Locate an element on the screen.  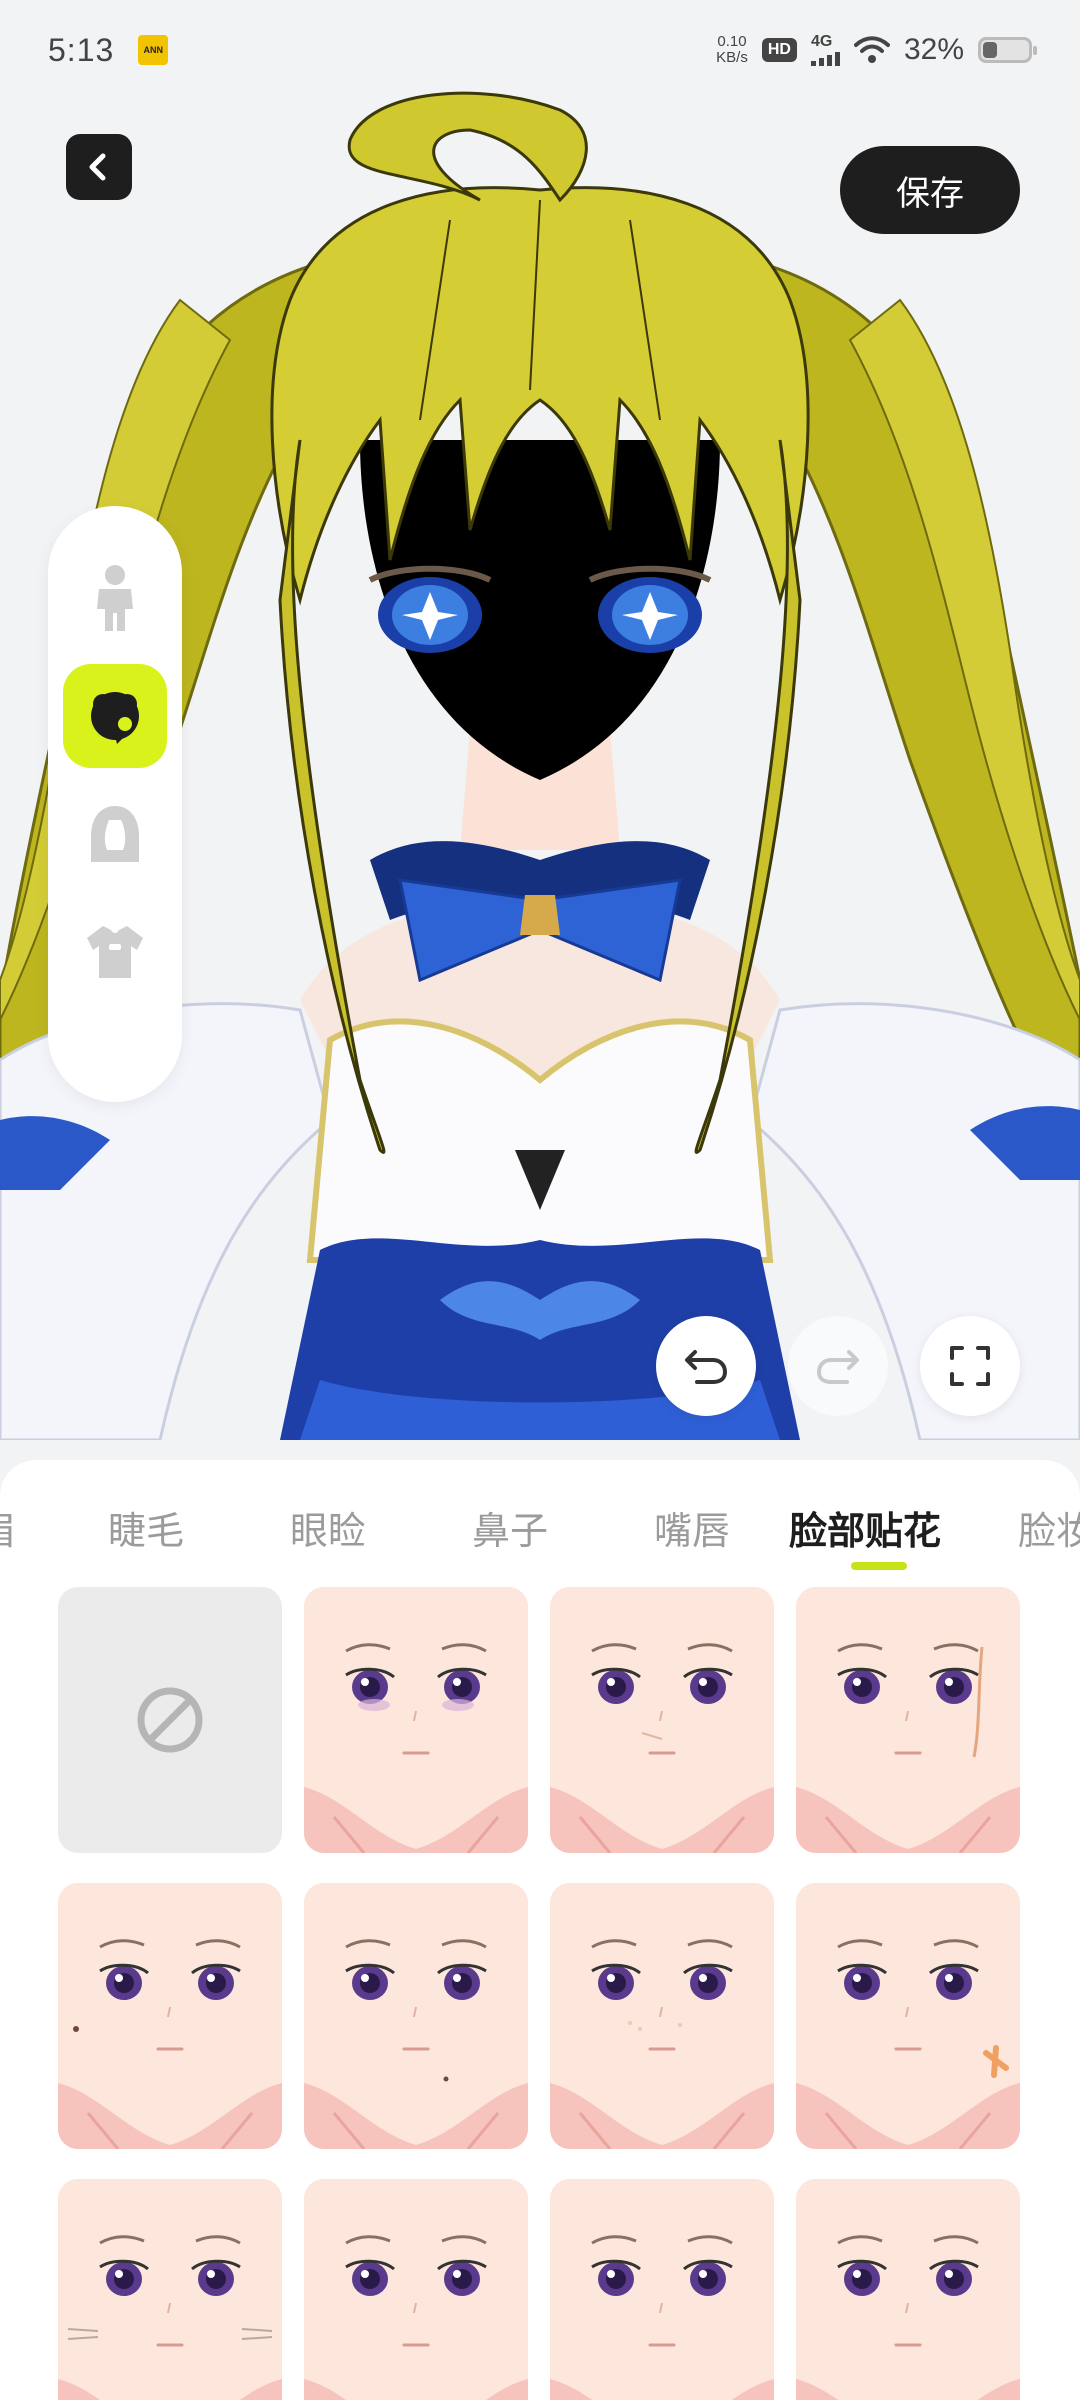
tab-face-makeup: 脸妆 is located at coordinates (1049, 1527).